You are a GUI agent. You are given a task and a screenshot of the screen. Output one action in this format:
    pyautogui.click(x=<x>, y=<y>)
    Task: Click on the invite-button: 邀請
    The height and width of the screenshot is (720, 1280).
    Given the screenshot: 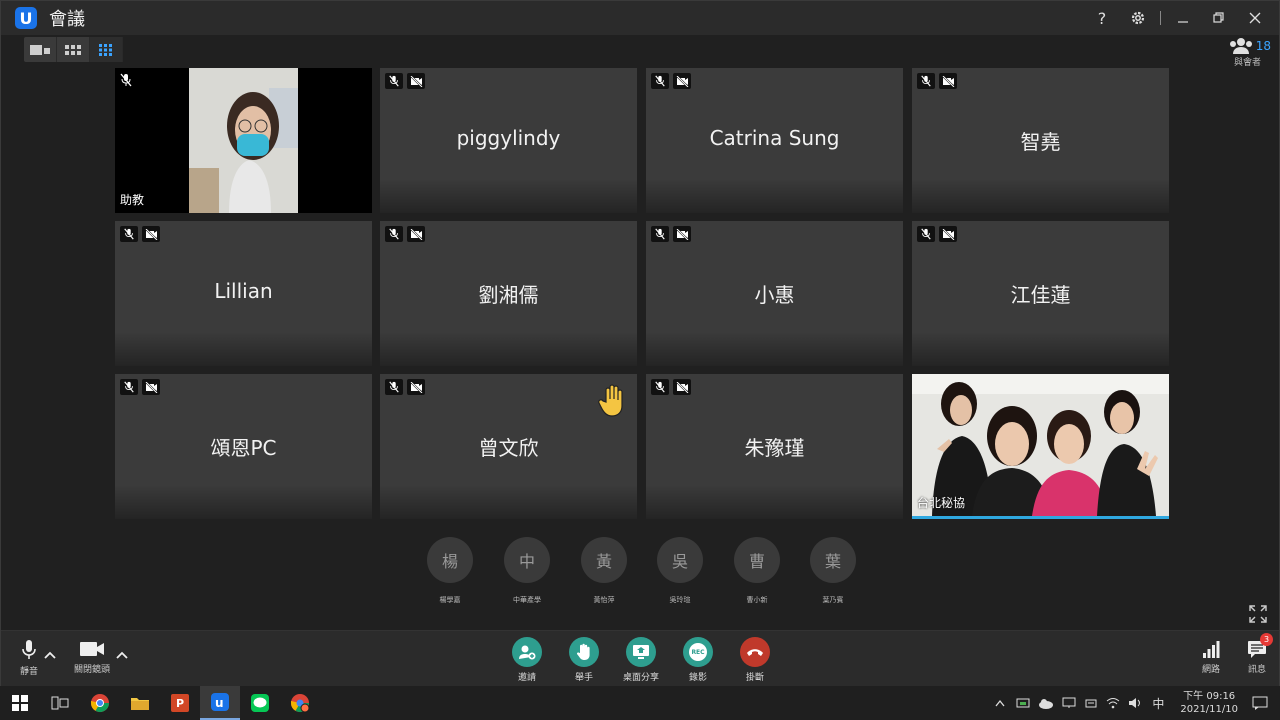 What is the action you would take?
    pyautogui.click(x=527, y=660)
    